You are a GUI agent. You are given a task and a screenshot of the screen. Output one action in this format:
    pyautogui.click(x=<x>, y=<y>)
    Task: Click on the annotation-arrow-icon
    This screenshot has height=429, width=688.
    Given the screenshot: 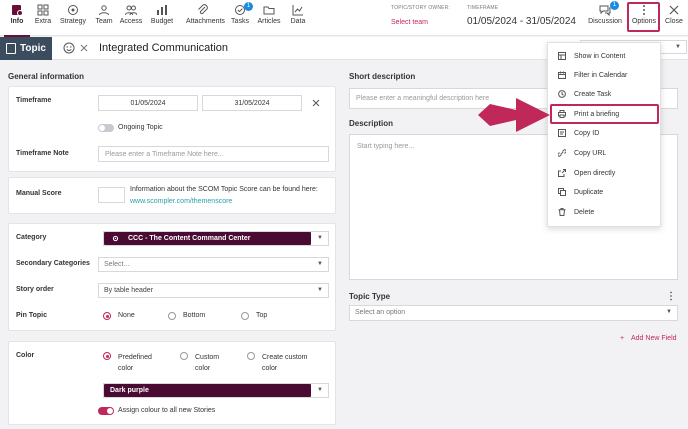 What is the action you would take?
    pyautogui.click(x=514, y=115)
    